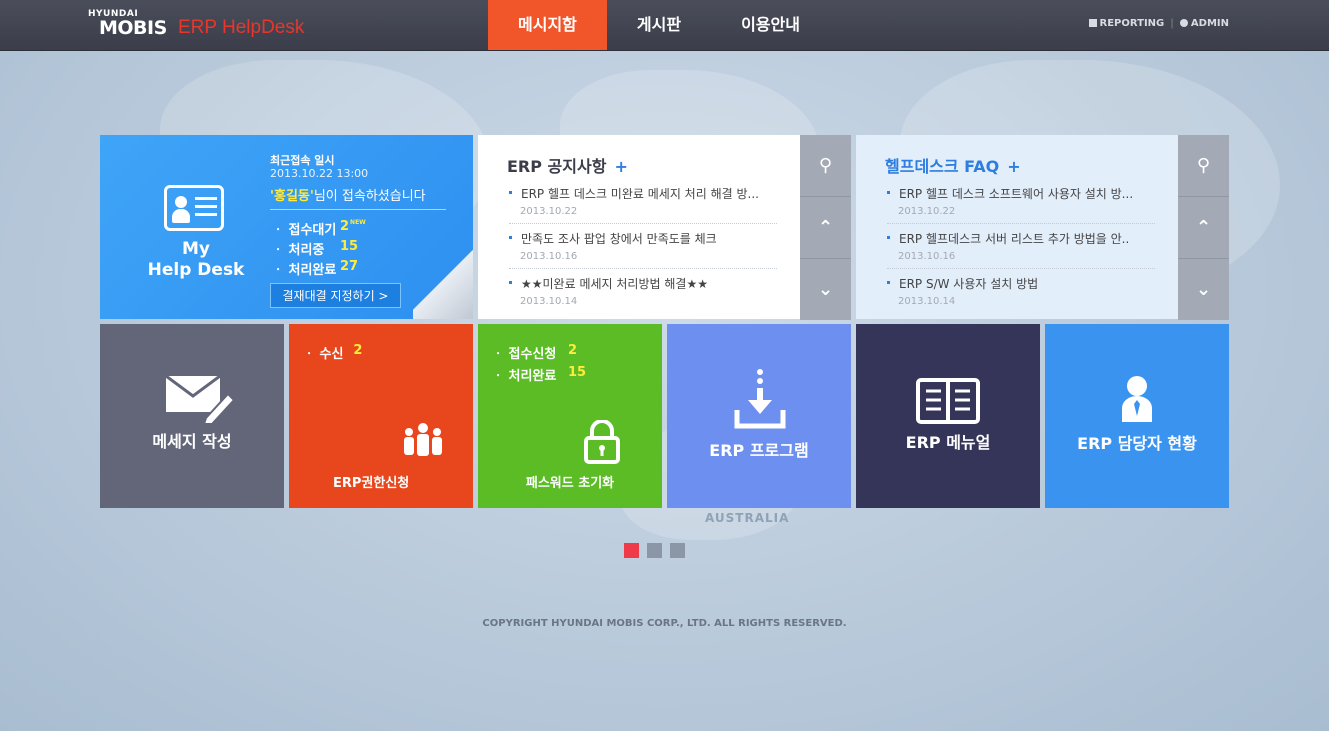 Image resolution: width=1329 pixels, height=731 pixels. I want to click on stat-value: 27, so click(349, 266).